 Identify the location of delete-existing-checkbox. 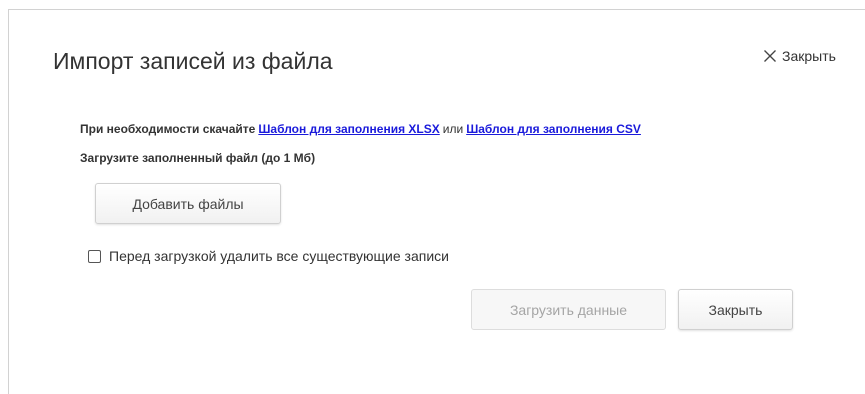
(94, 256).